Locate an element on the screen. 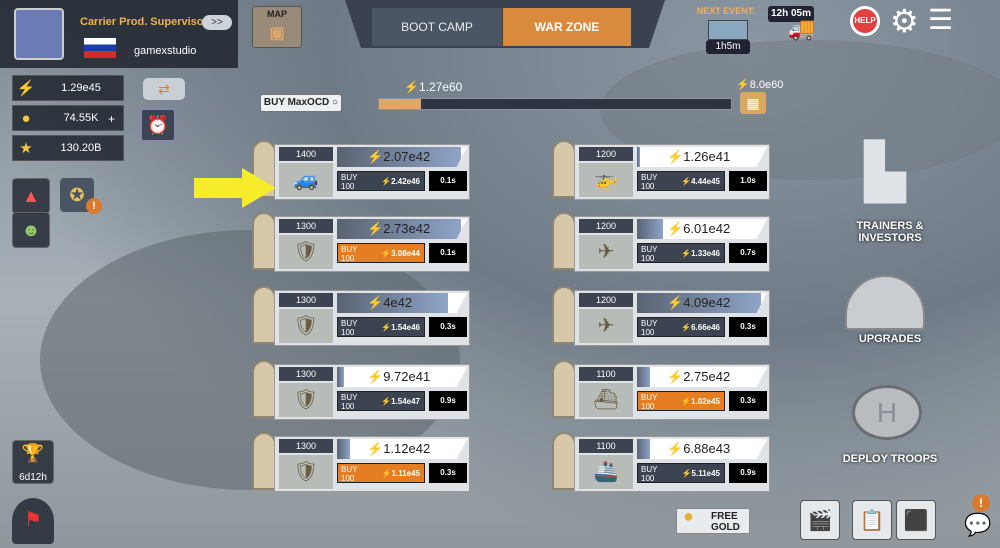  chat-bubble-icon: 💬 is located at coordinates (977, 525).